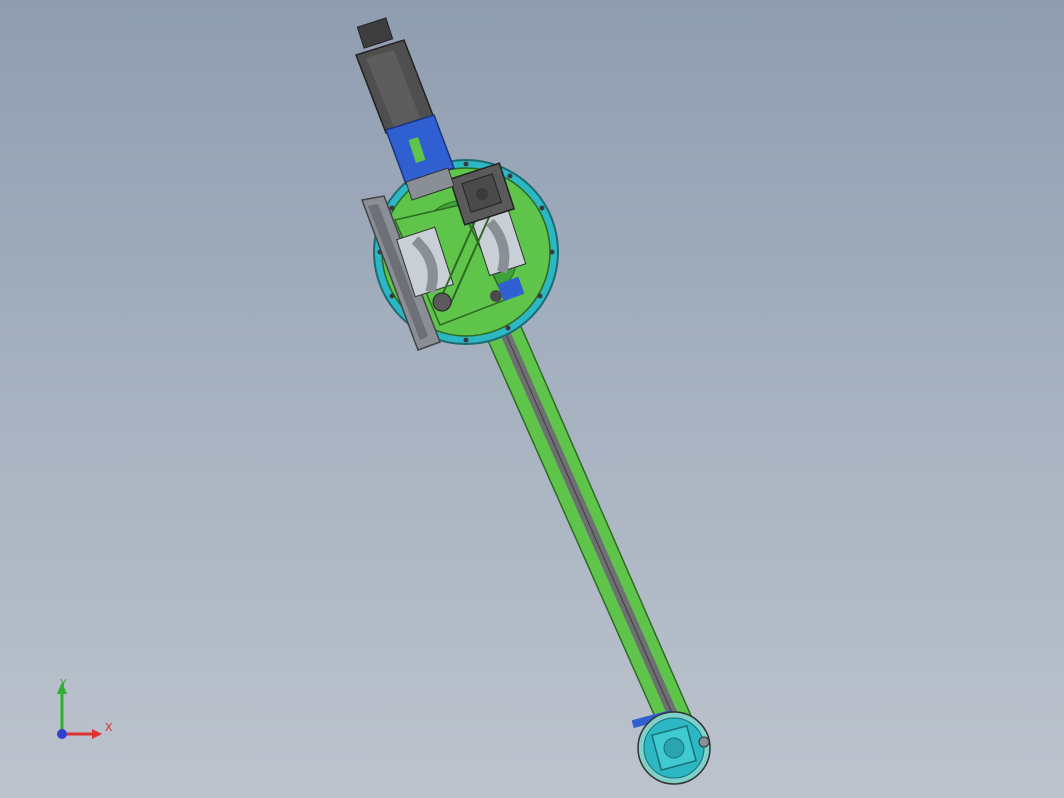 This screenshot has height=798, width=1064. I want to click on z-axis-dot, so click(62, 734).